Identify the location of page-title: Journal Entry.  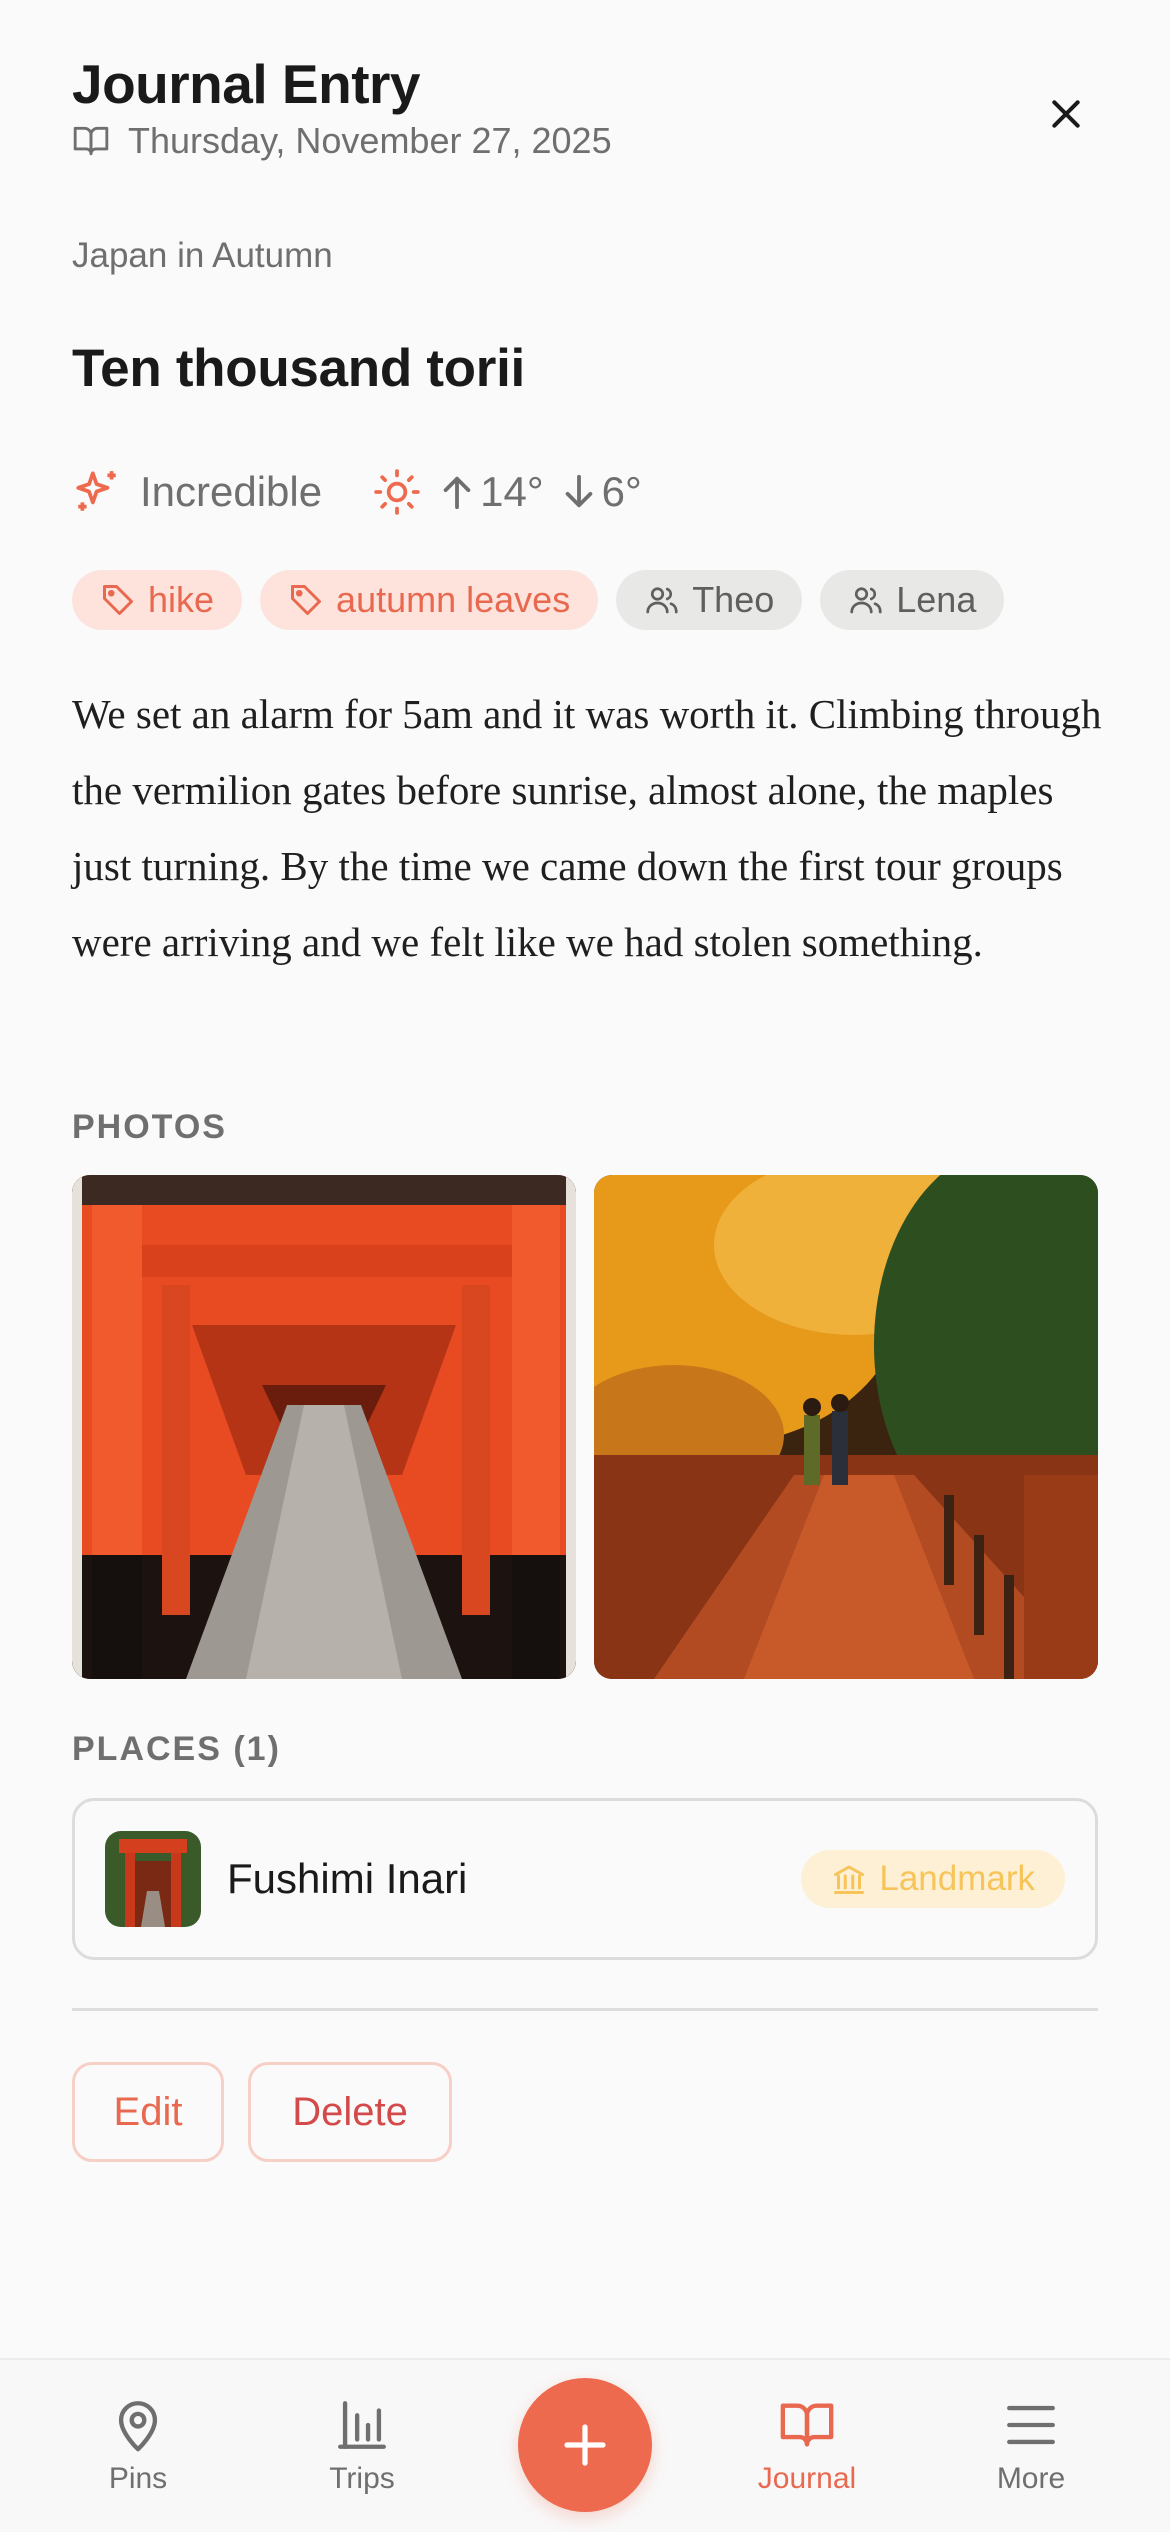
(246, 84).